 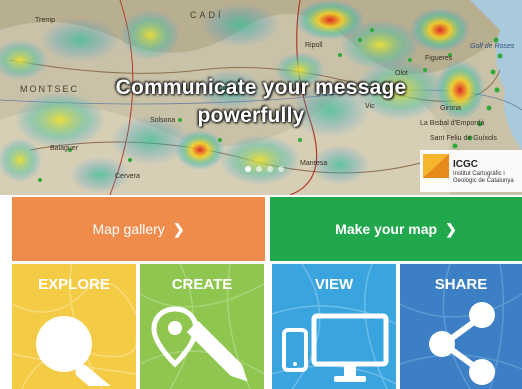 What do you see at coordinates (128, 229) in the screenshot?
I see `map-gallery-label: Map gallery` at bounding box center [128, 229].